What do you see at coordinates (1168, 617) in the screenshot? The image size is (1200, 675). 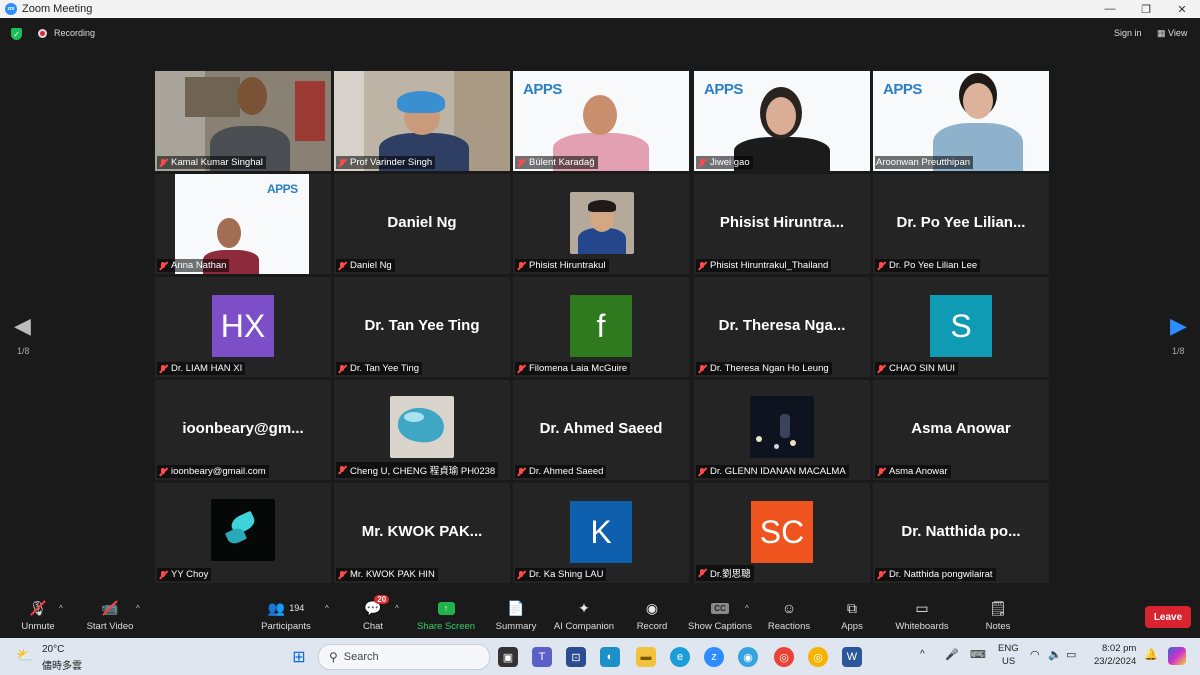 I see `leave-button: Leave` at bounding box center [1168, 617].